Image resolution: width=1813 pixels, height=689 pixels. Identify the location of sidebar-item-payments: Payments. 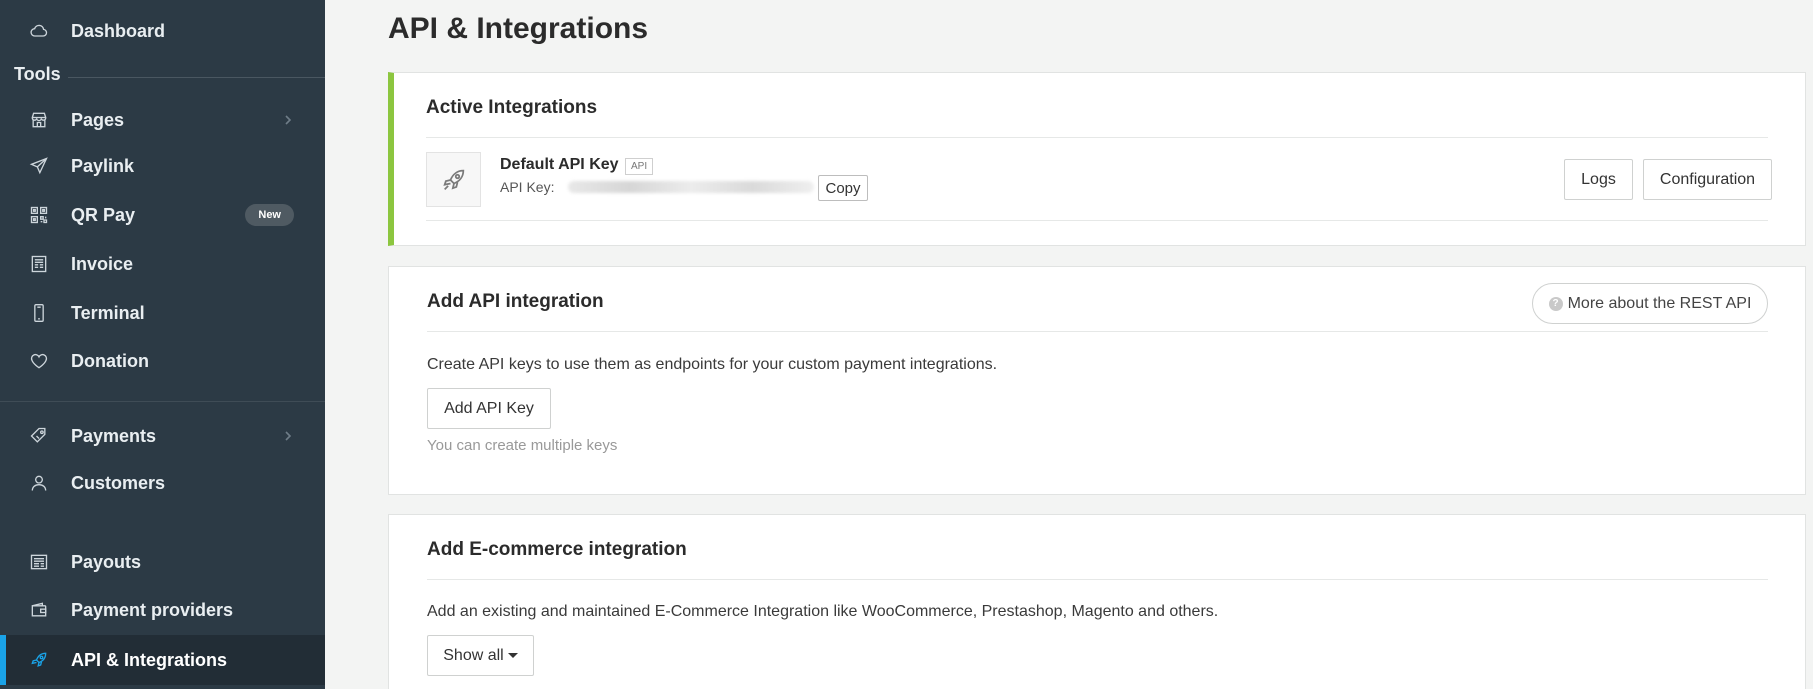
(162, 436).